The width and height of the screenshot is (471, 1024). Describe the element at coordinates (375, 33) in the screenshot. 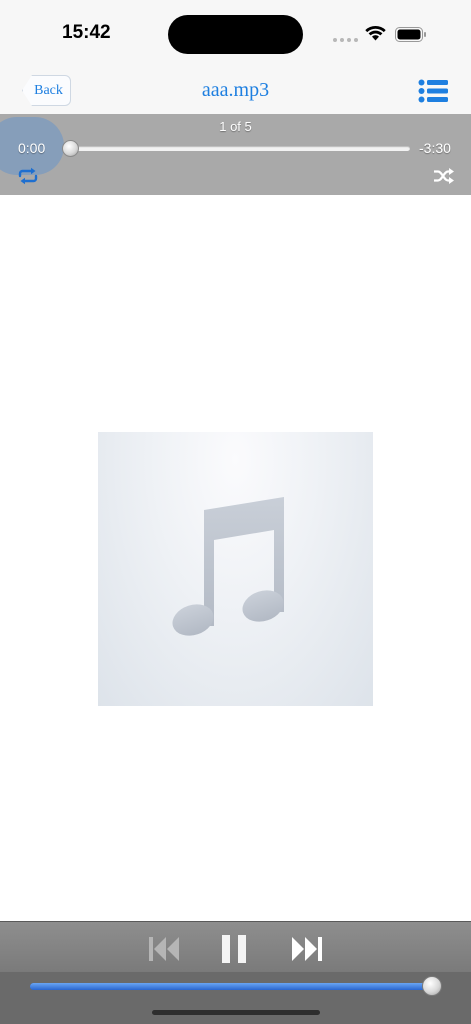

I see `wifi-icon` at that location.